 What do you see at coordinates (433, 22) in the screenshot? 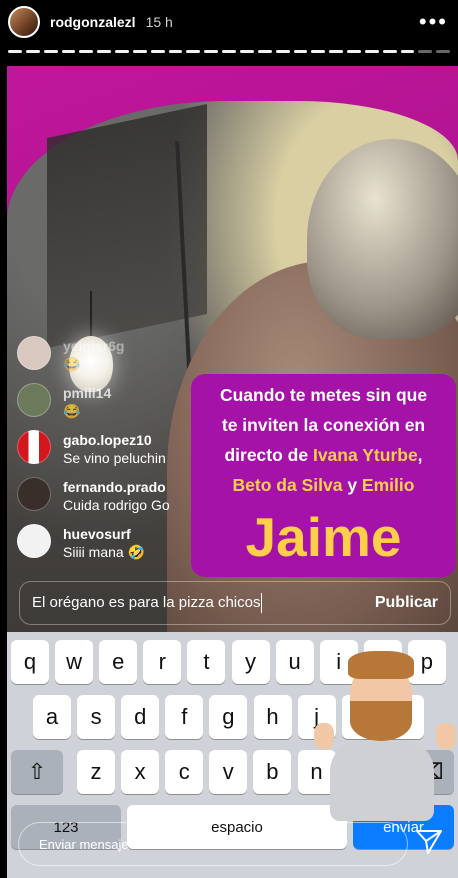
I see `more-options-icon: •••` at bounding box center [433, 22].